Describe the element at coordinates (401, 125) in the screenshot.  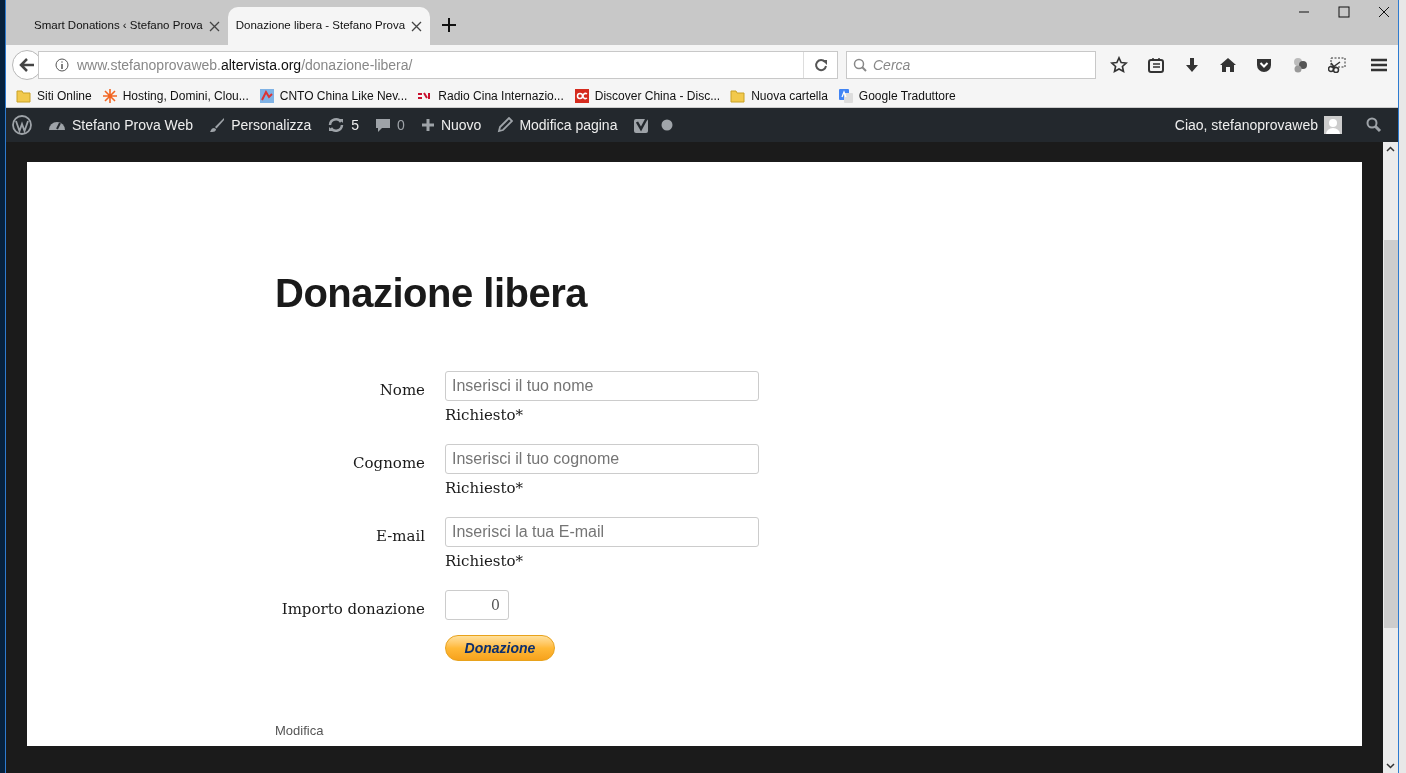
I see `comment-count: 0` at that location.